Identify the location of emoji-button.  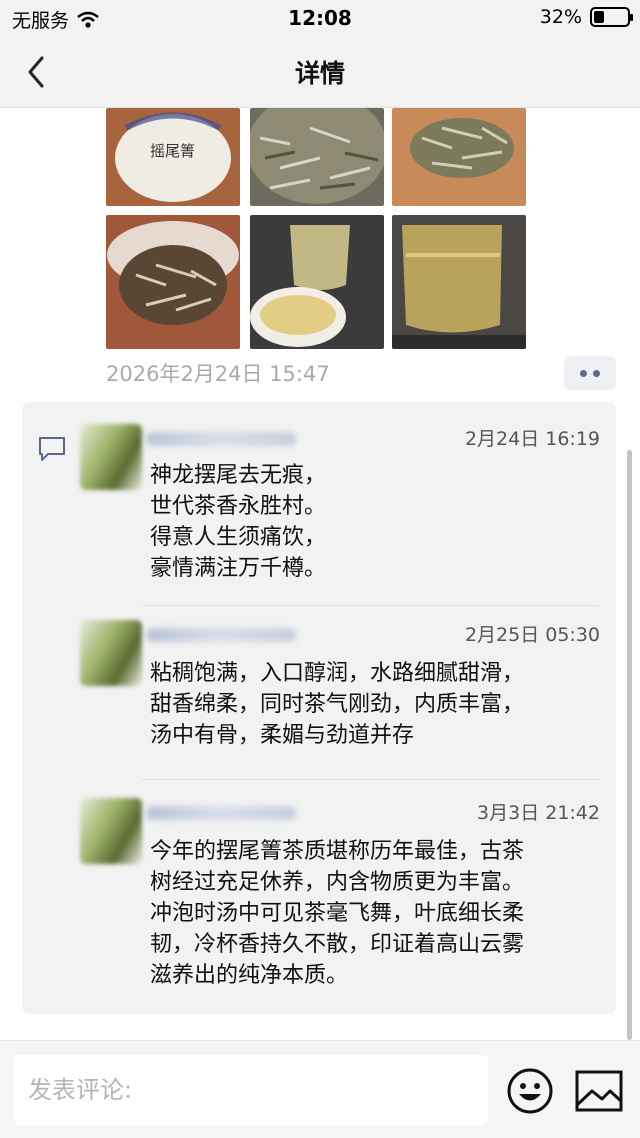
(530, 1091).